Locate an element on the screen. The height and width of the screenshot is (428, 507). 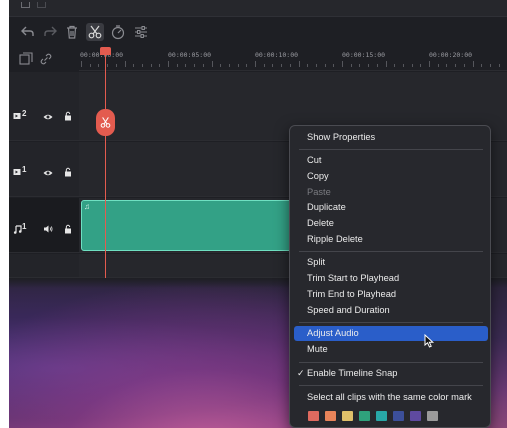
menu-item-delete: Delete is located at coordinates (391, 223).